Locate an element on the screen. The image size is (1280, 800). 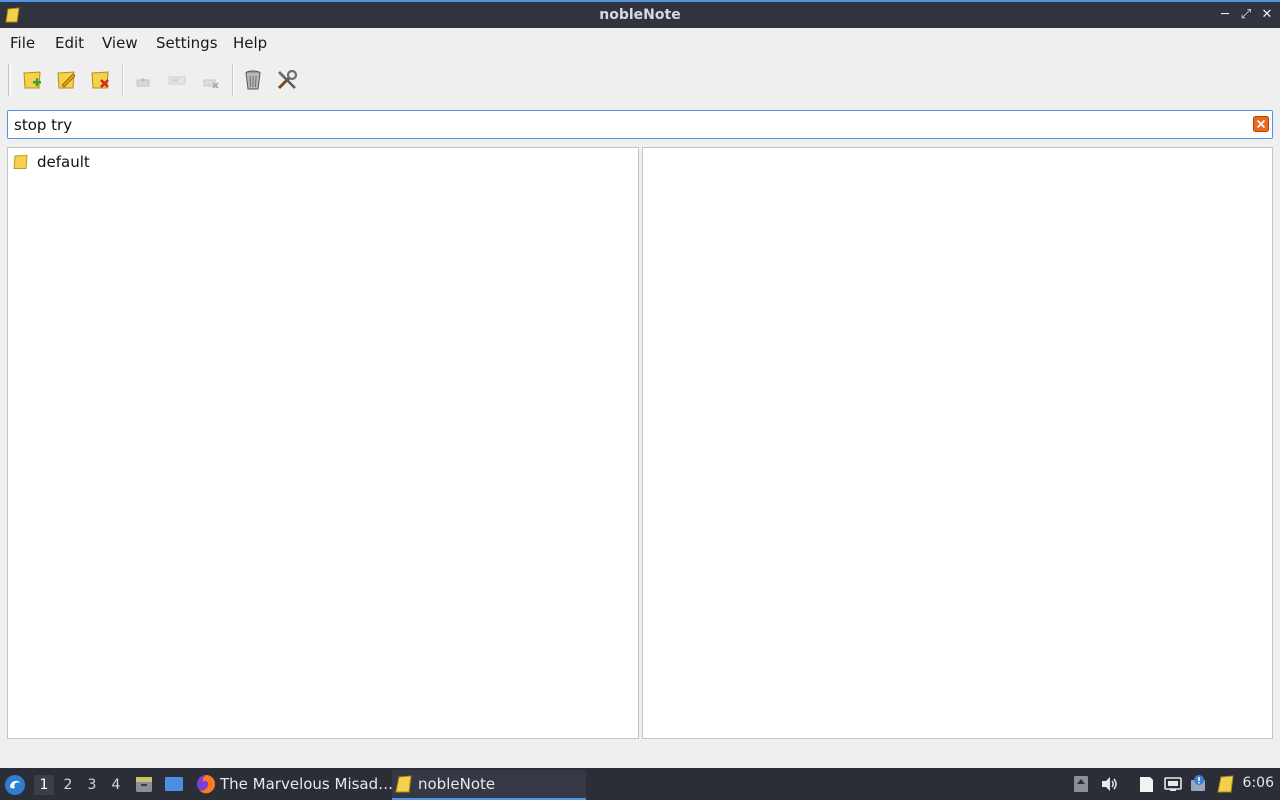
menu-bar: File Edit View Settings Help is located at coordinates (640, 43).